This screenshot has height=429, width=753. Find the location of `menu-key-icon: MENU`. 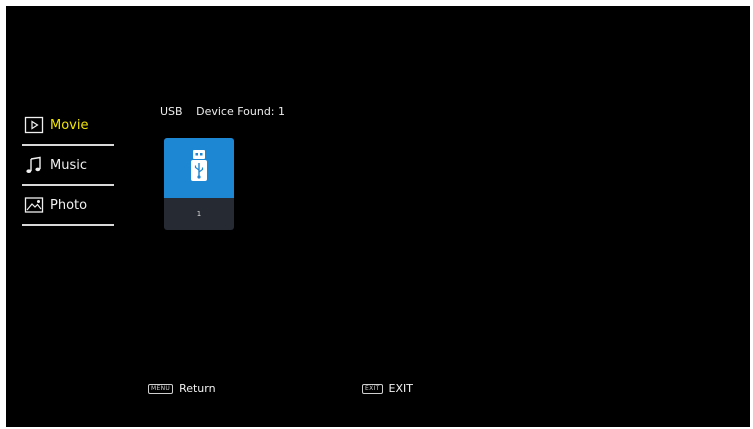

menu-key-icon: MENU is located at coordinates (161, 388).